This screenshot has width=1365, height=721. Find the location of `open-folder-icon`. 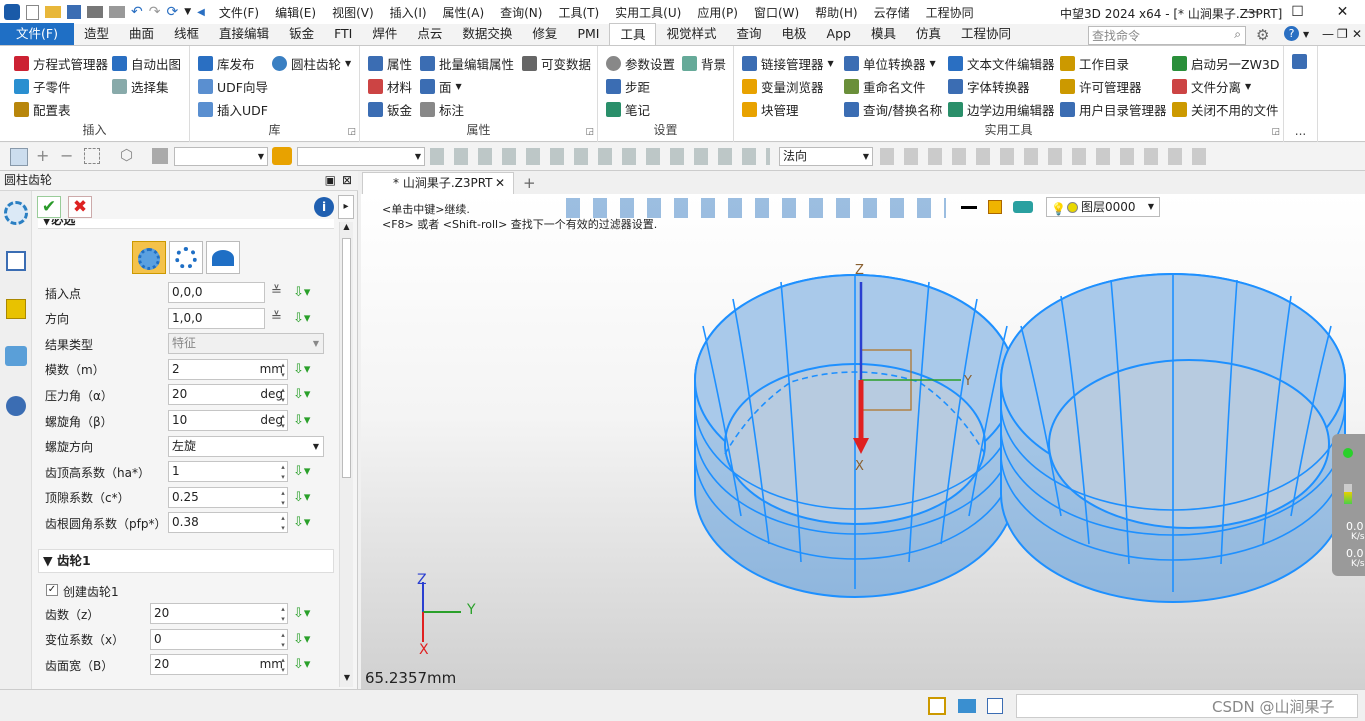

open-folder-icon is located at coordinates (53, 12).